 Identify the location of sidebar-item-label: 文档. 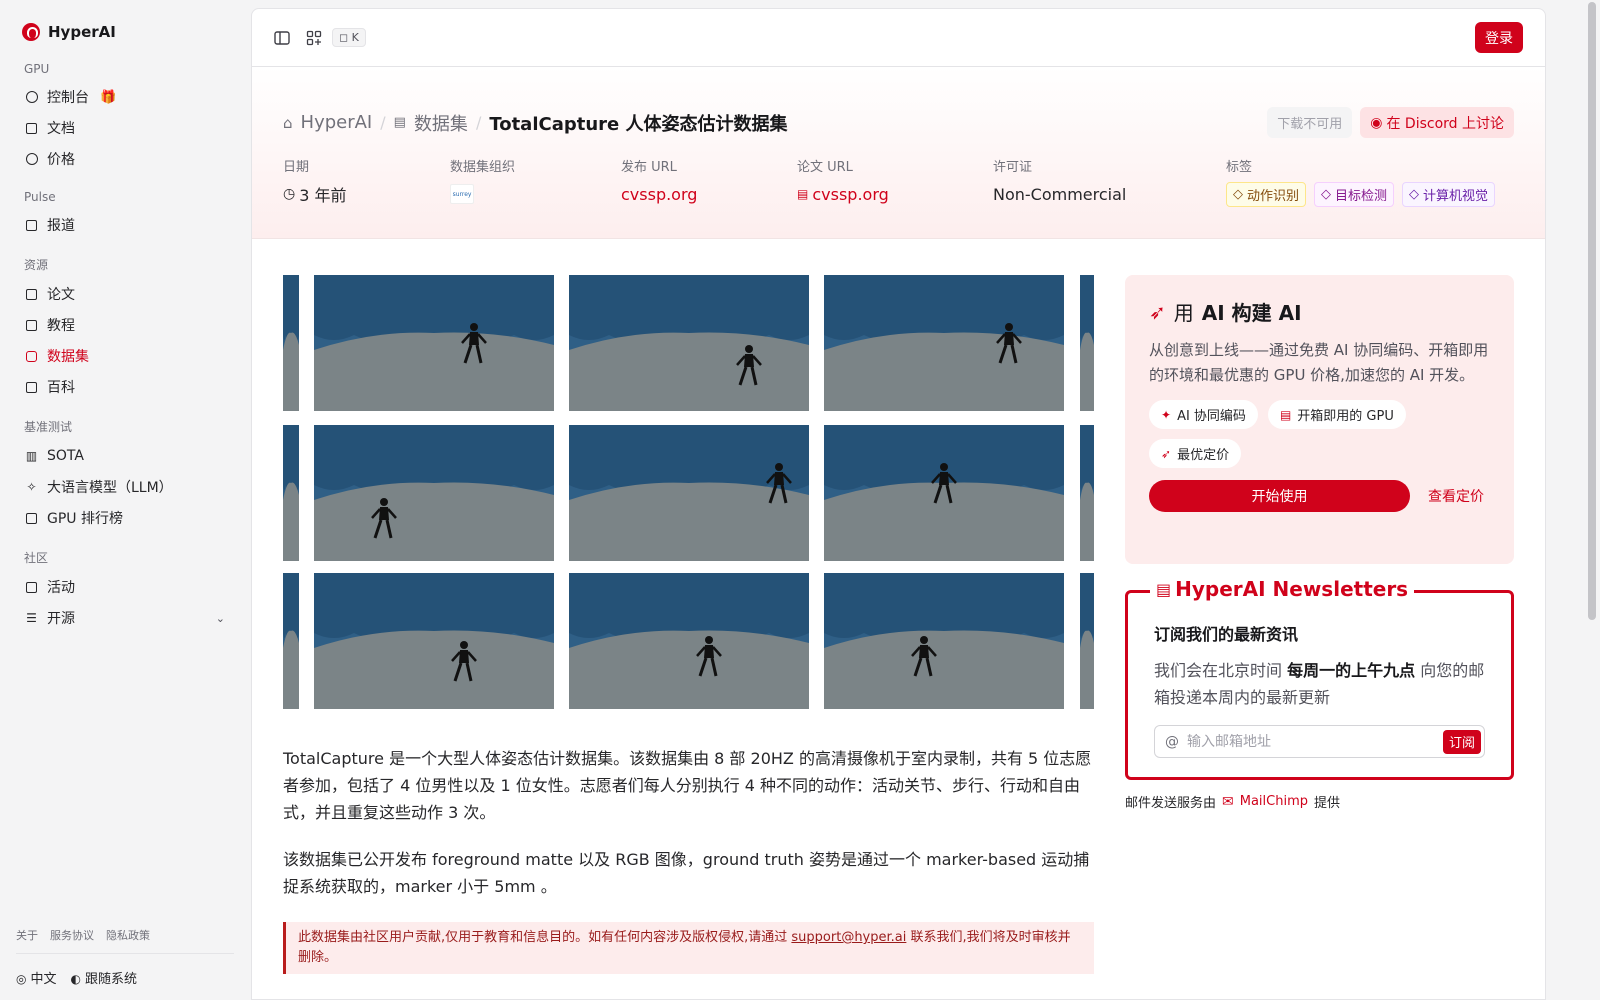
(61, 129).